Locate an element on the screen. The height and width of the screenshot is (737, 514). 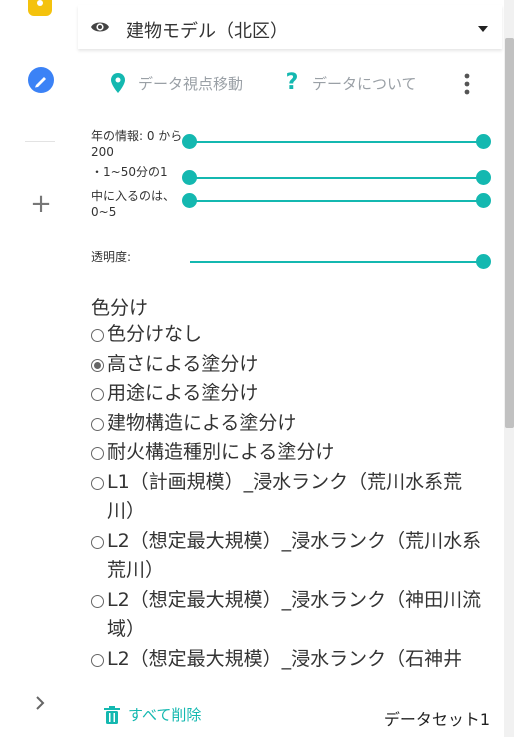
scale-slider-track is located at coordinates (337, 178).